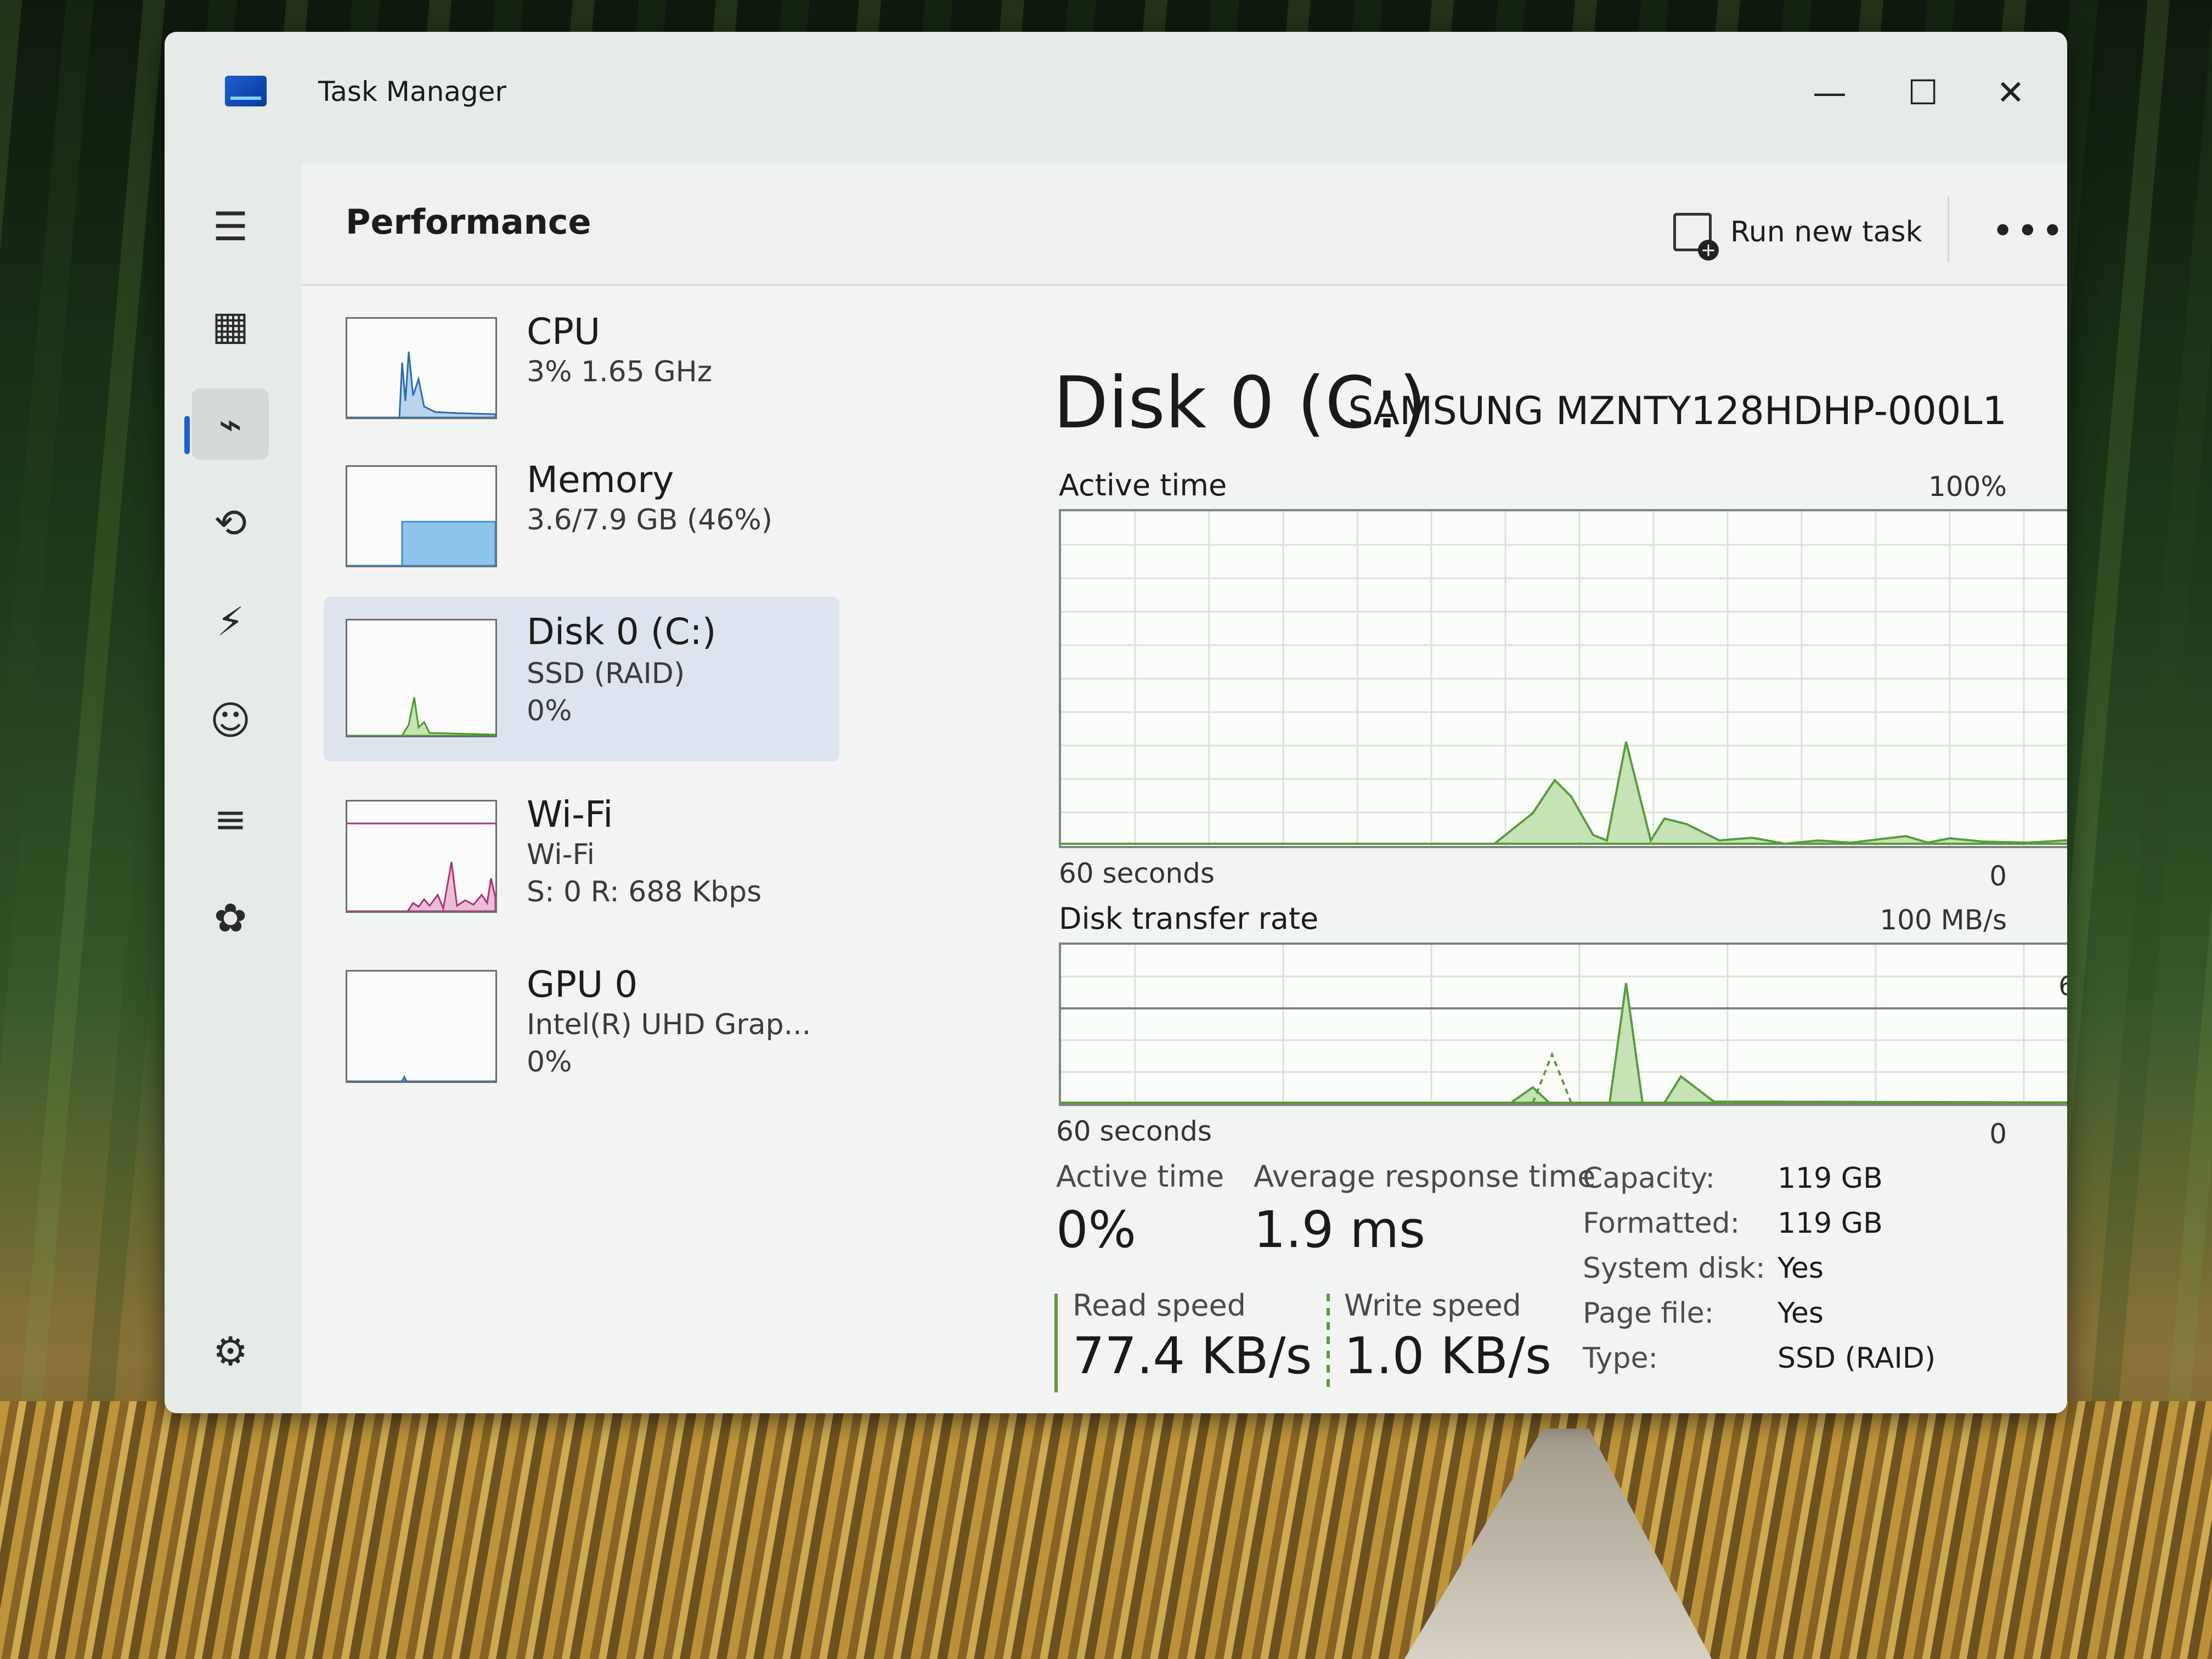 Image resolution: width=2212 pixels, height=1659 pixels. I want to click on tile-title: CPU, so click(564, 332).